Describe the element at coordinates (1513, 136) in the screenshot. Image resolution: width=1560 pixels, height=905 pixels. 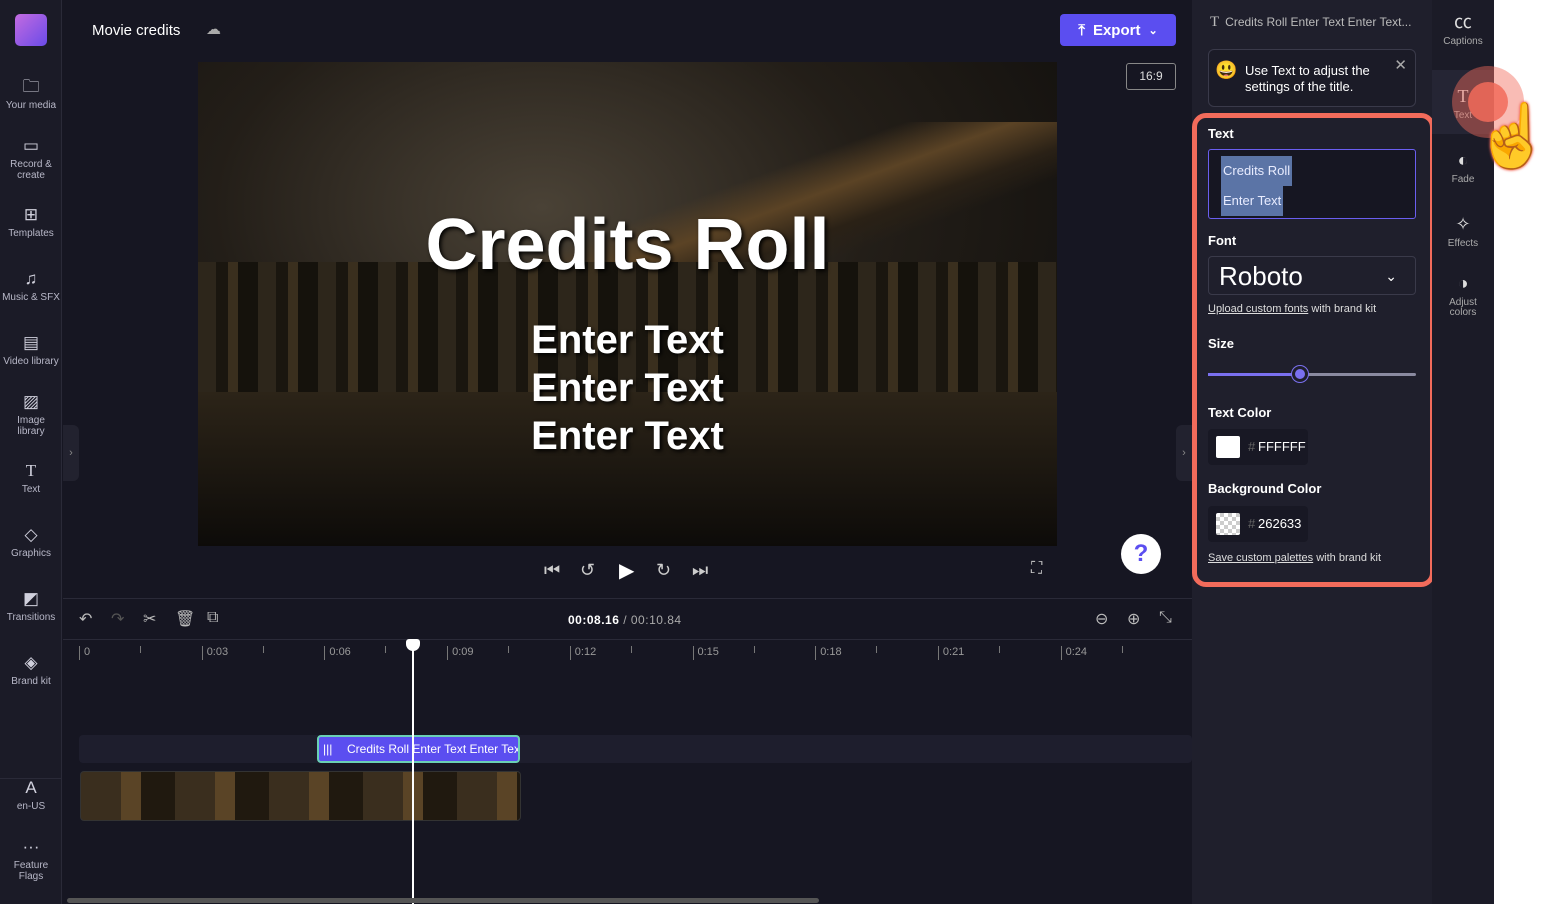
I see `pointer-hand-icon: ☝` at that location.